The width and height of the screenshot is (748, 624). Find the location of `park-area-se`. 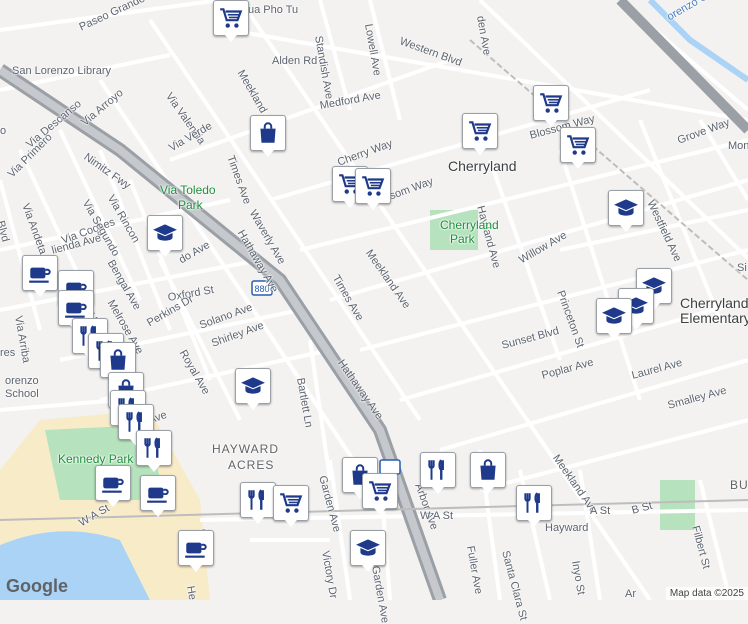

park-area-se is located at coordinates (677, 505).